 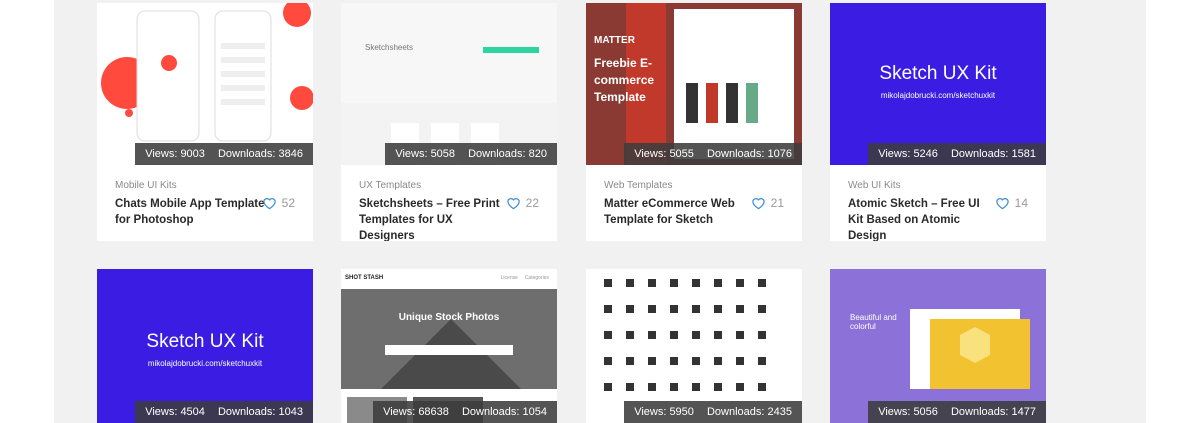 What do you see at coordinates (874, 185) in the screenshot?
I see `card-category: Web UI Kits` at bounding box center [874, 185].